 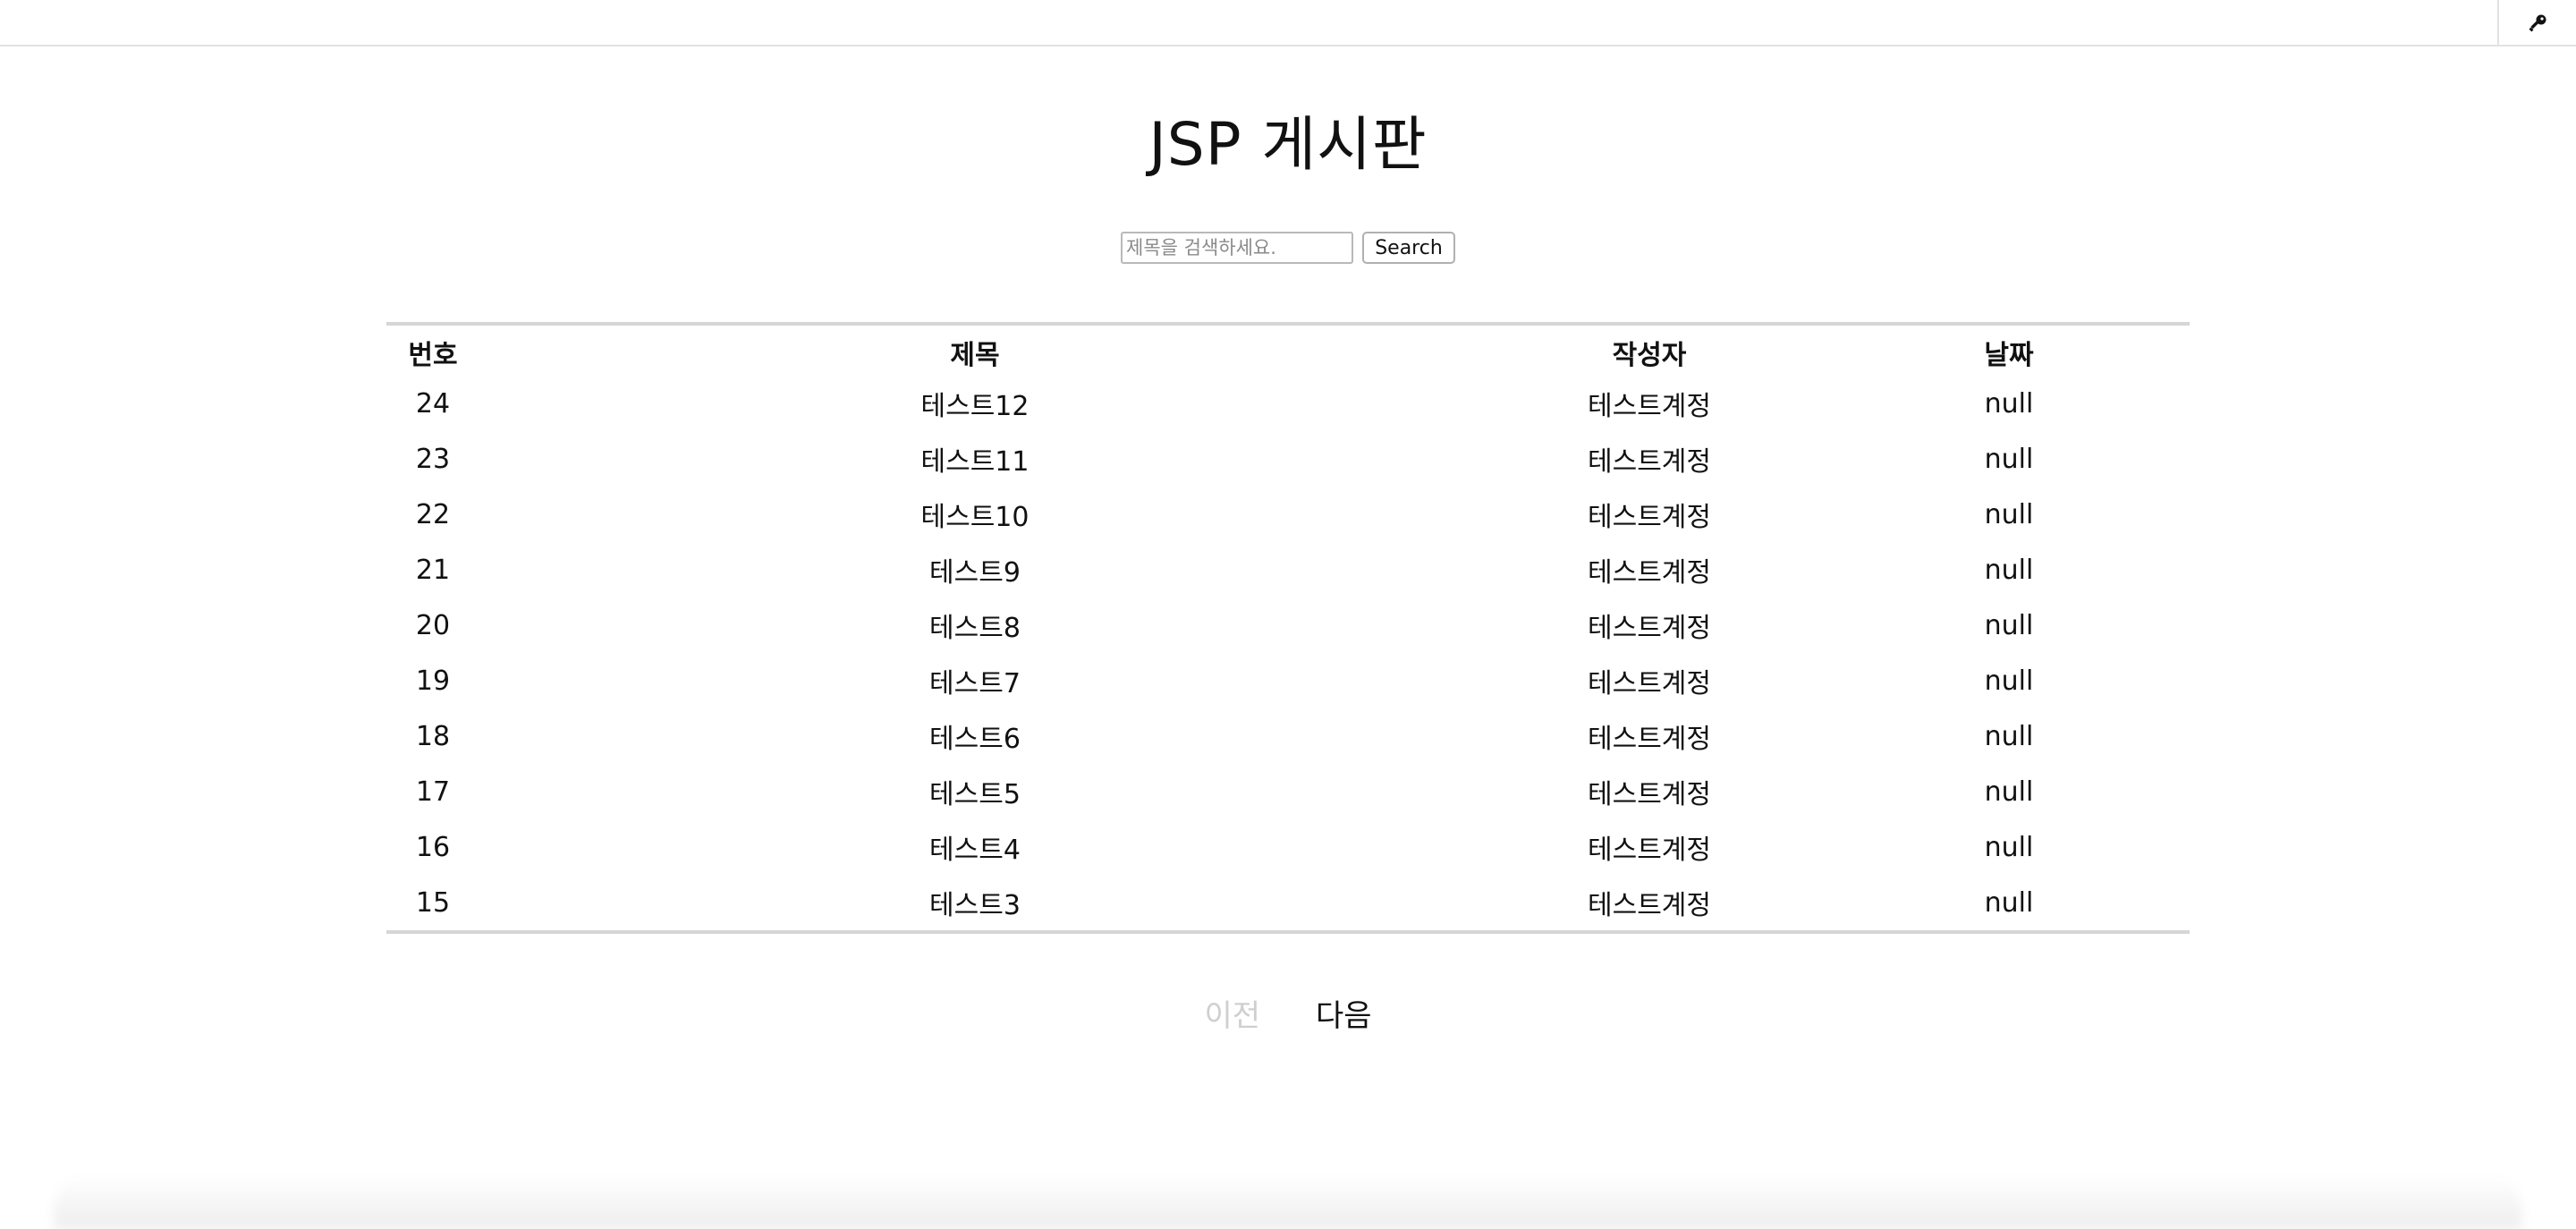 I want to click on cell-title-link: 테스트3, so click(x=974, y=903).